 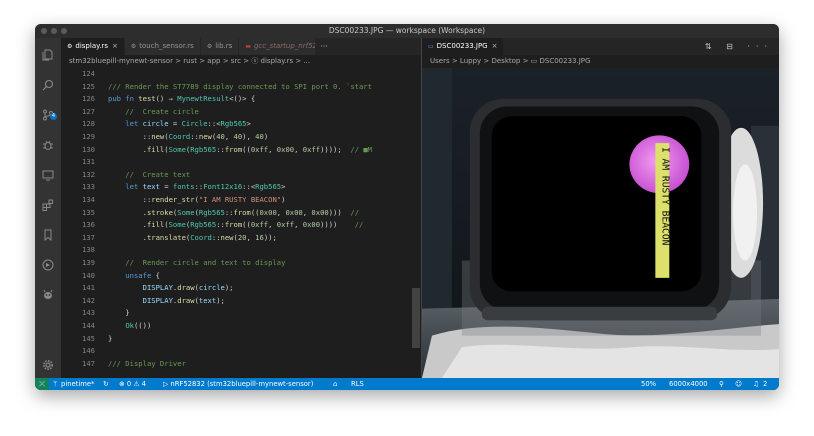 What do you see at coordinates (241, 200) in the screenshot?
I see `code-line: 134 ::render_str("I AM RUSTY BEACON")` at bounding box center [241, 200].